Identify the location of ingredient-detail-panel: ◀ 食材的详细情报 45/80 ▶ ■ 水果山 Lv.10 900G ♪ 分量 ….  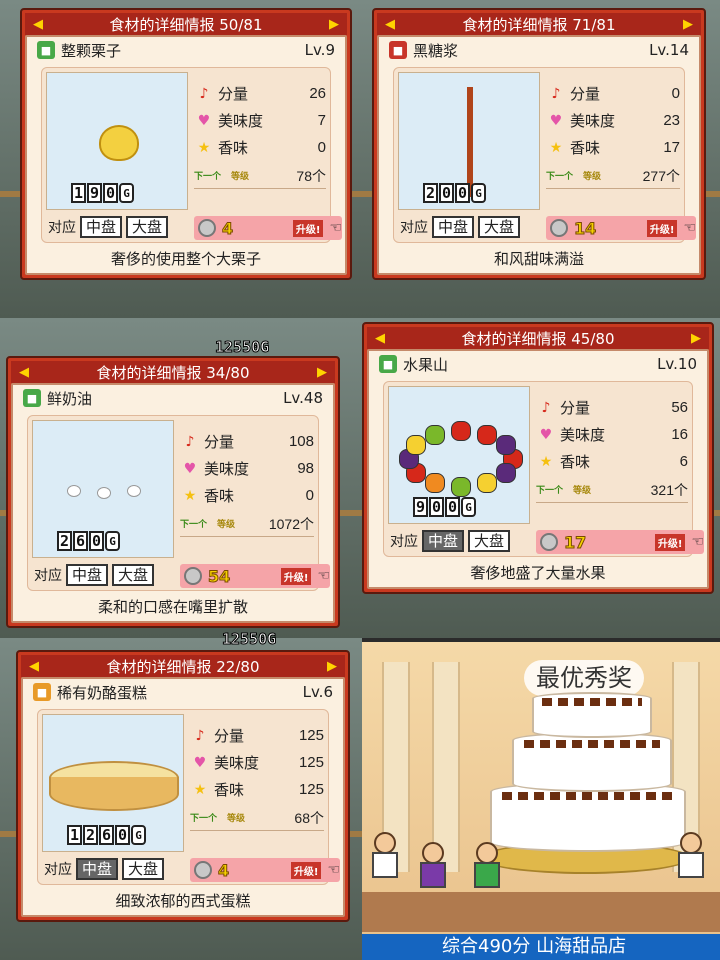
(538, 458).